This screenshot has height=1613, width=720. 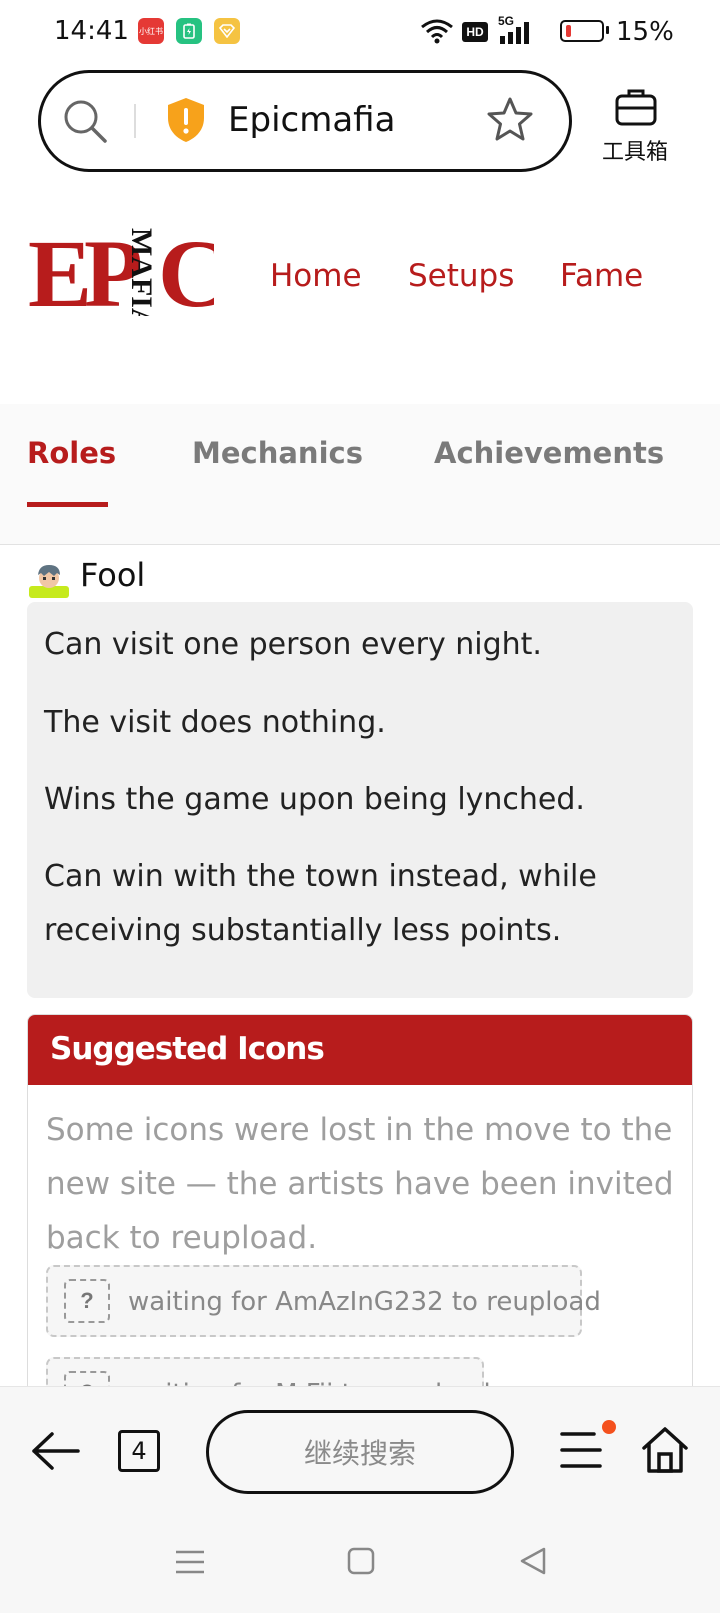 I want to click on nav-setups: Setups, so click(x=461, y=276).